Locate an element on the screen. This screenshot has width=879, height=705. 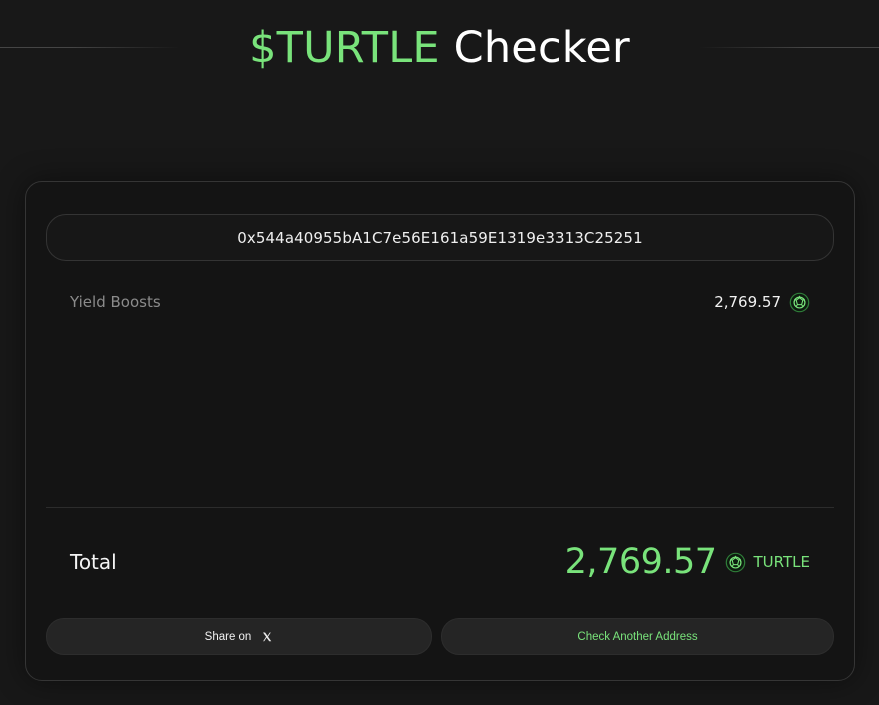
check-button-label: Check Another Address is located at coordinates (637, 636).